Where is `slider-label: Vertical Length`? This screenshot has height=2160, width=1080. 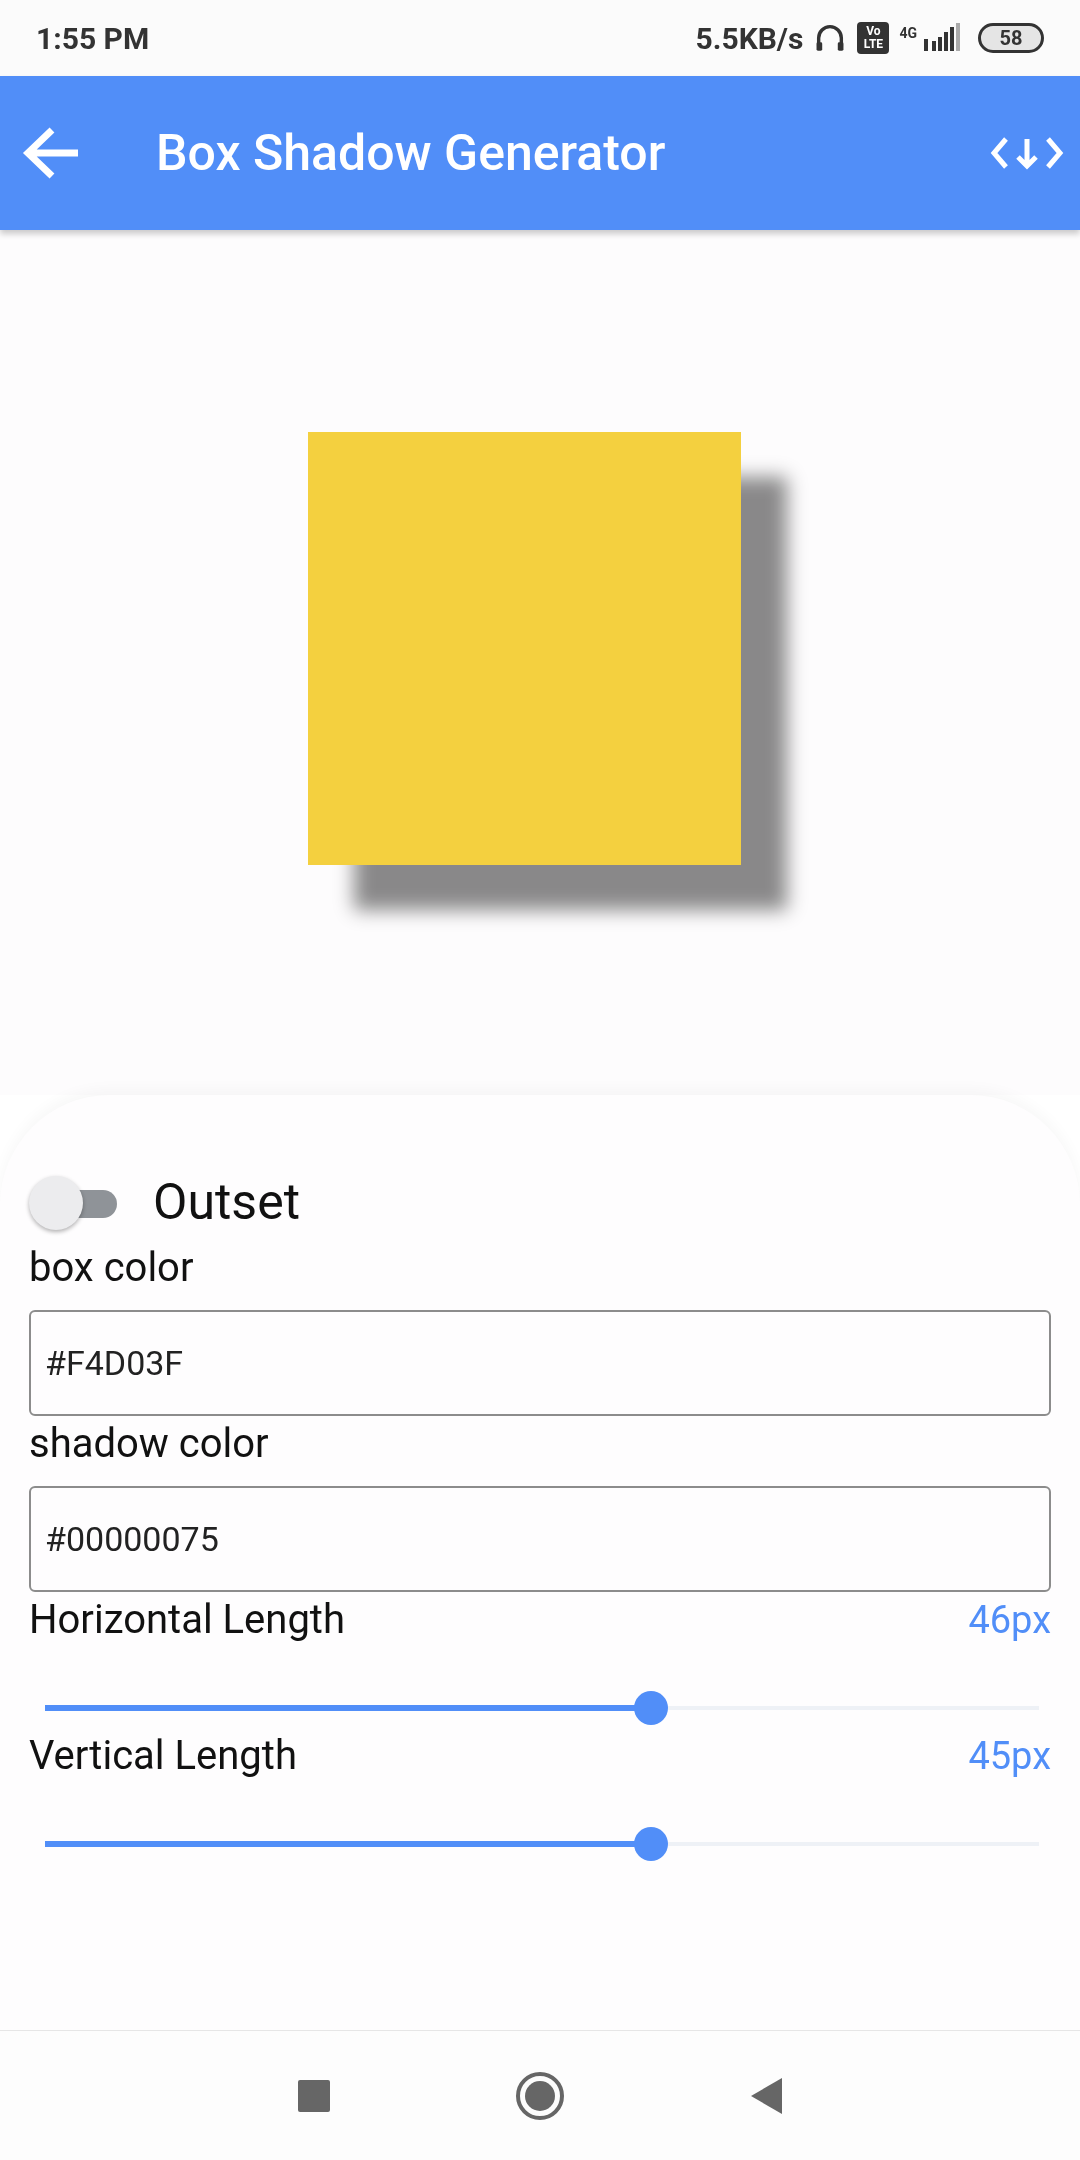
slider-label: Vertical Length is located at coordinates (163, 1756).